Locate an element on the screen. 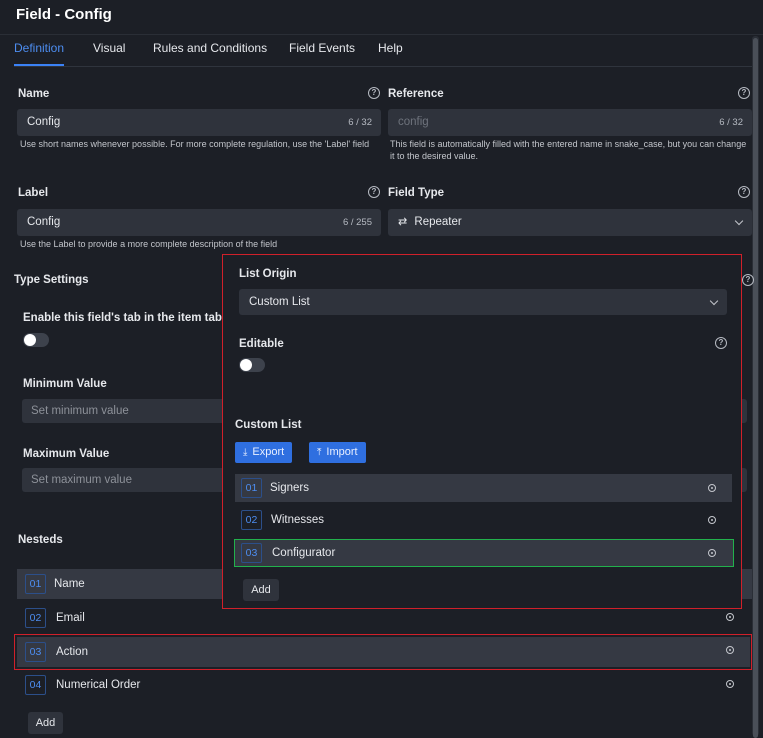  export-label: Export is located at coordinates (268, 452).